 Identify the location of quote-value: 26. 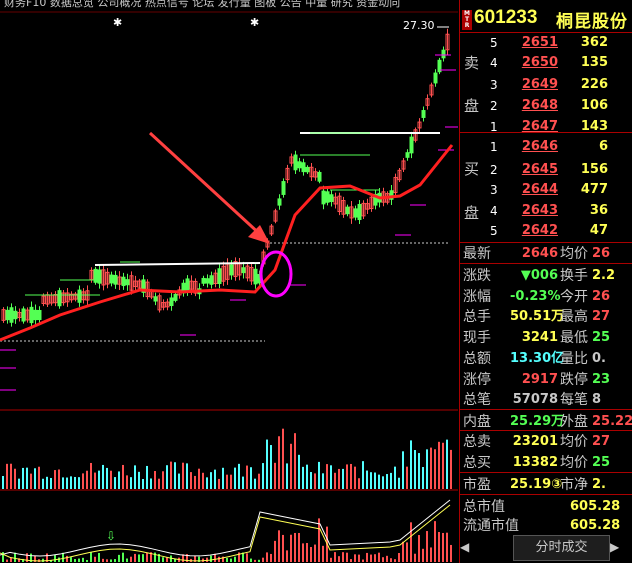
(601, 296).